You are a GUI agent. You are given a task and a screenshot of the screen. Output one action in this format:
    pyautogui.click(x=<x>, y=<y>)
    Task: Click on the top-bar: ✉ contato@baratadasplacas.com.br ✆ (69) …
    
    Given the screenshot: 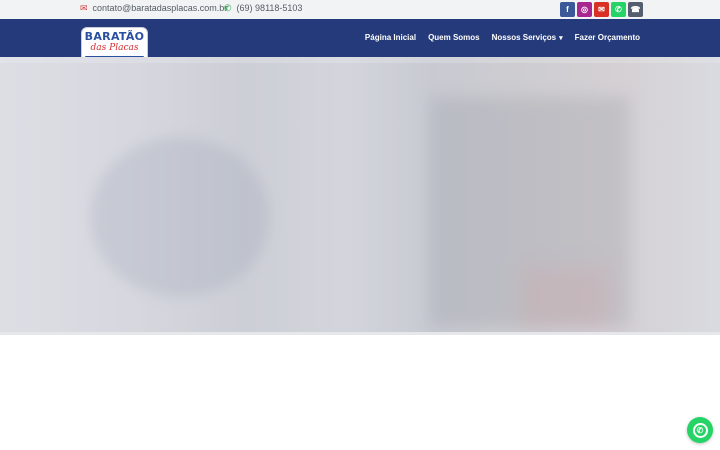 What is the action you would take?
    pyautogui.click(x=360, y=9)
    